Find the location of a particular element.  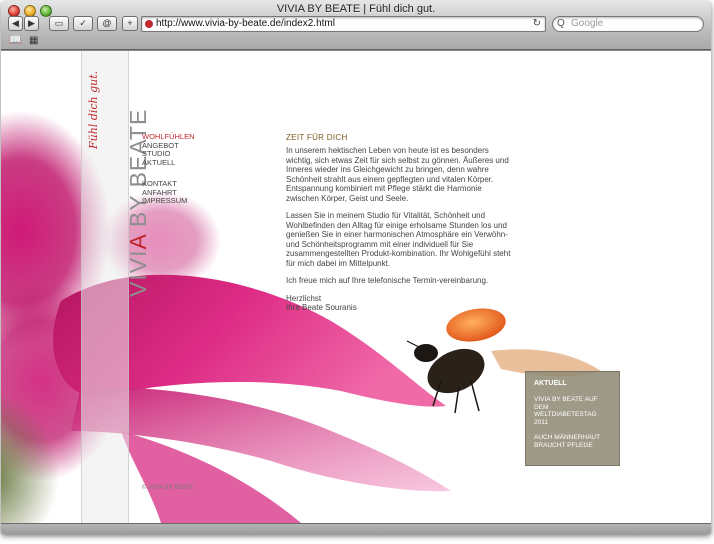

search-input: Q Google is located at coordinates (628, 24).